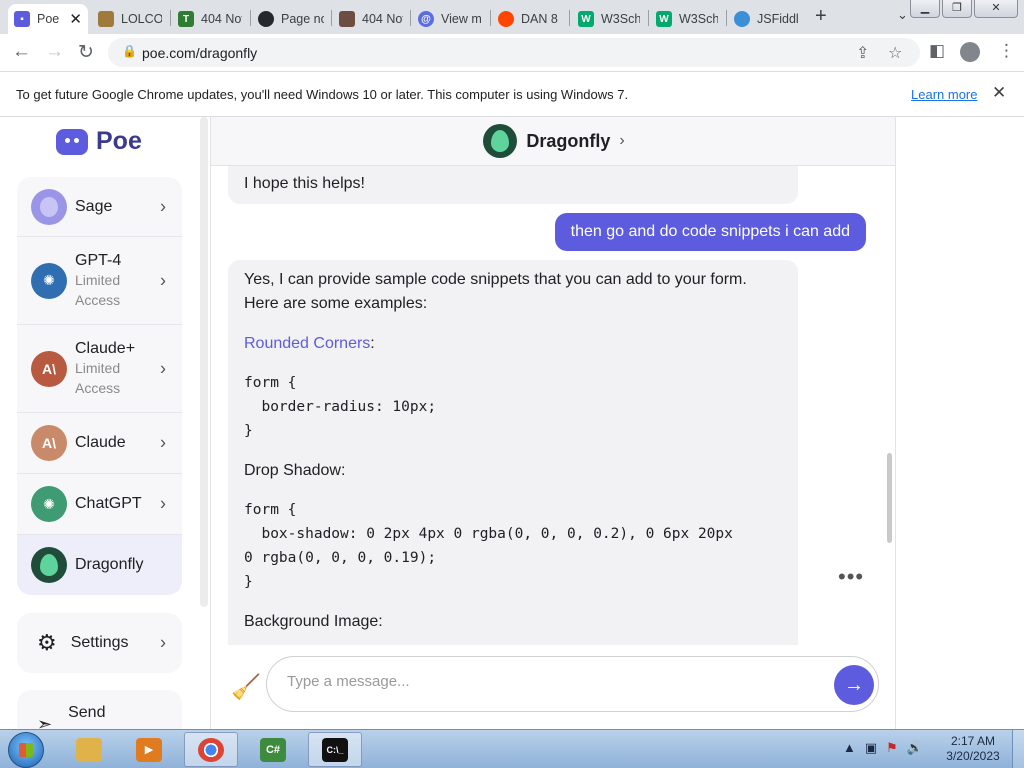 The image size is (1024, 768). Describe the element at coordinates (514, 52) in the screenshot. I see `address-bar: 🔒 poe.com/dragonfly ⇪ ☆` at that location.